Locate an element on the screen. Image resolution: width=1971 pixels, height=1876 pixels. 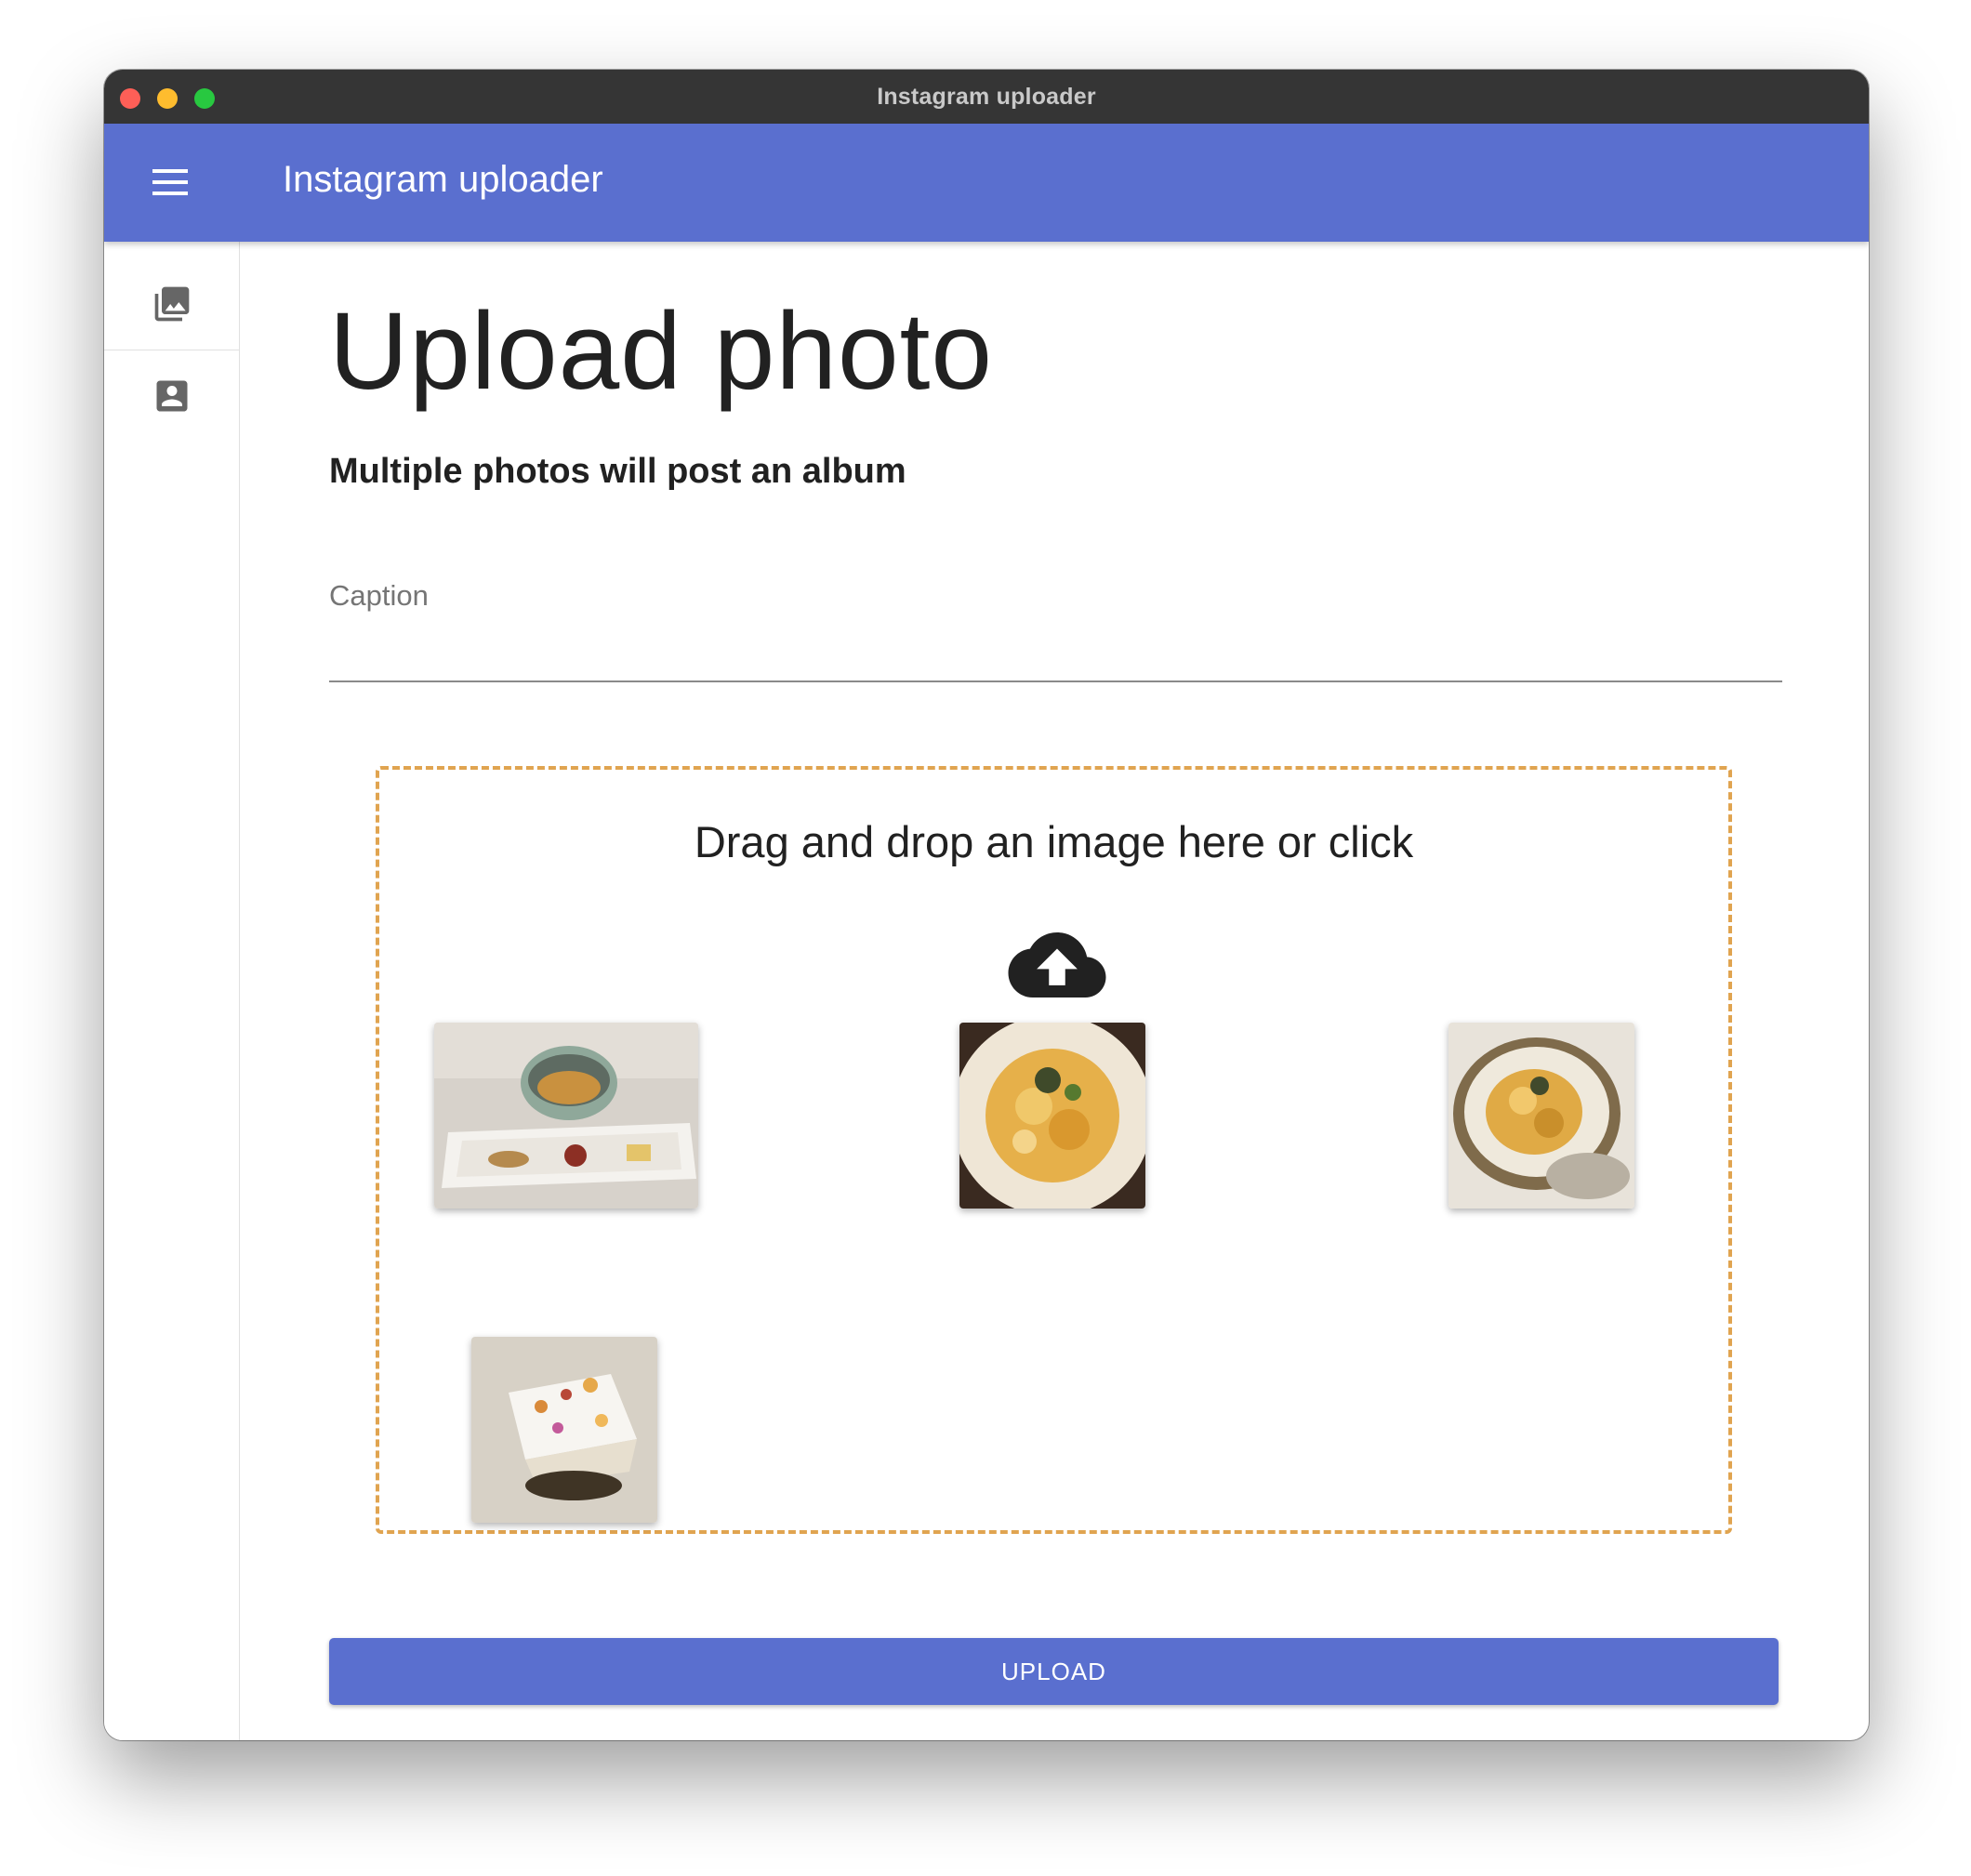
account-box-icon is located at coordinates (171, 396).